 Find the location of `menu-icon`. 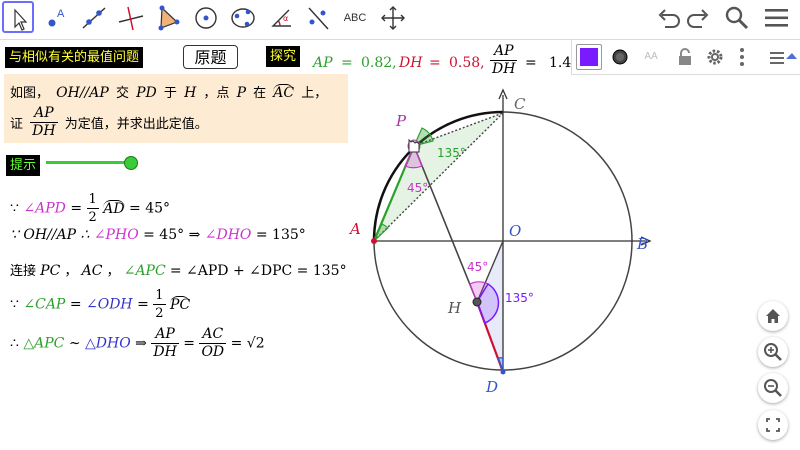

menu-icon is located at coordinates (777, 18).